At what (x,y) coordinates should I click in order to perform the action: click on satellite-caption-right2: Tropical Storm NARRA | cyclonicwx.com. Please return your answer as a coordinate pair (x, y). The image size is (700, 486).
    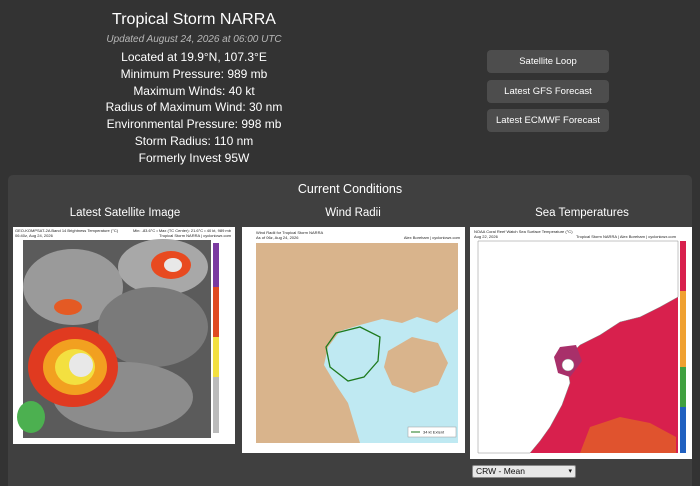
    Looking at the image, I should click on (195, 235).